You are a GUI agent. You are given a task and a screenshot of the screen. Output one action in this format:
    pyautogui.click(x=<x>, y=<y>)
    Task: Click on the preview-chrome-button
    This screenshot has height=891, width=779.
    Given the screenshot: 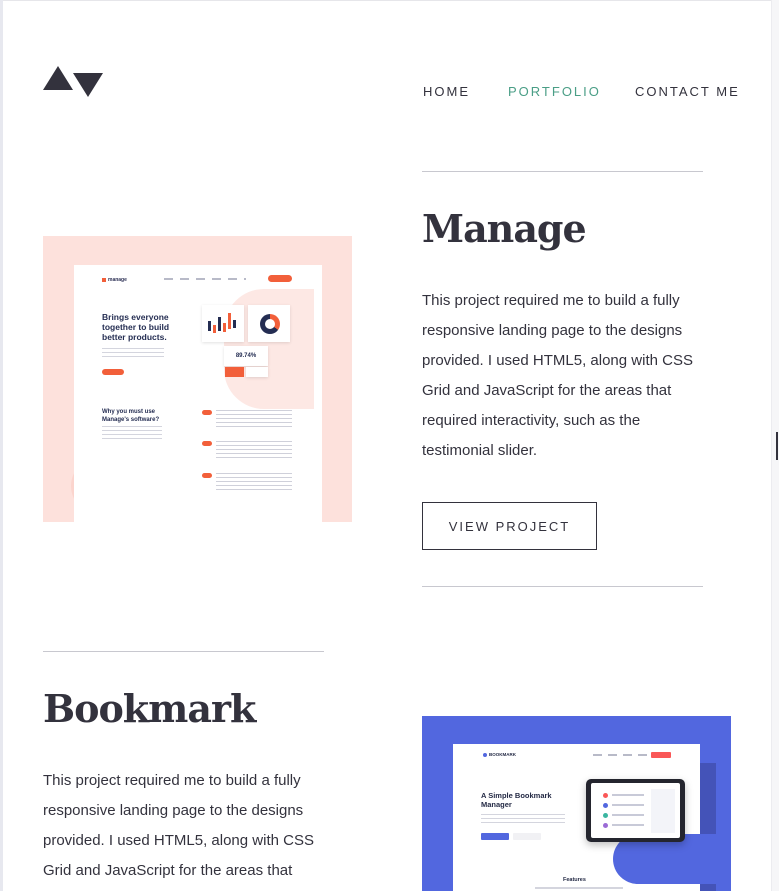 What is the action you would take?
    pyautogui.click(x=495, y=836)
    